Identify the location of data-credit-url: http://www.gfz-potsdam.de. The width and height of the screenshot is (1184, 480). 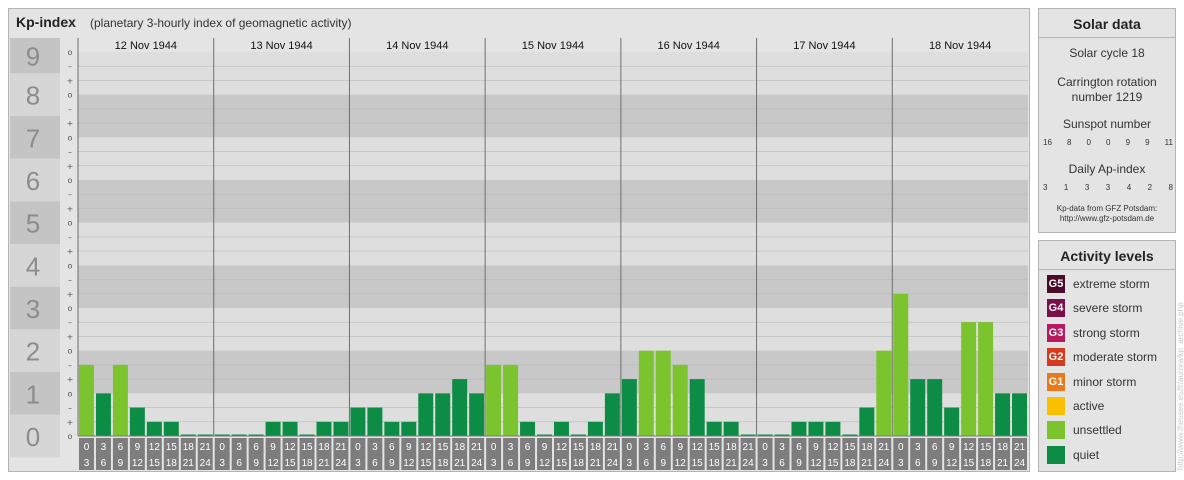
(1107, 218).